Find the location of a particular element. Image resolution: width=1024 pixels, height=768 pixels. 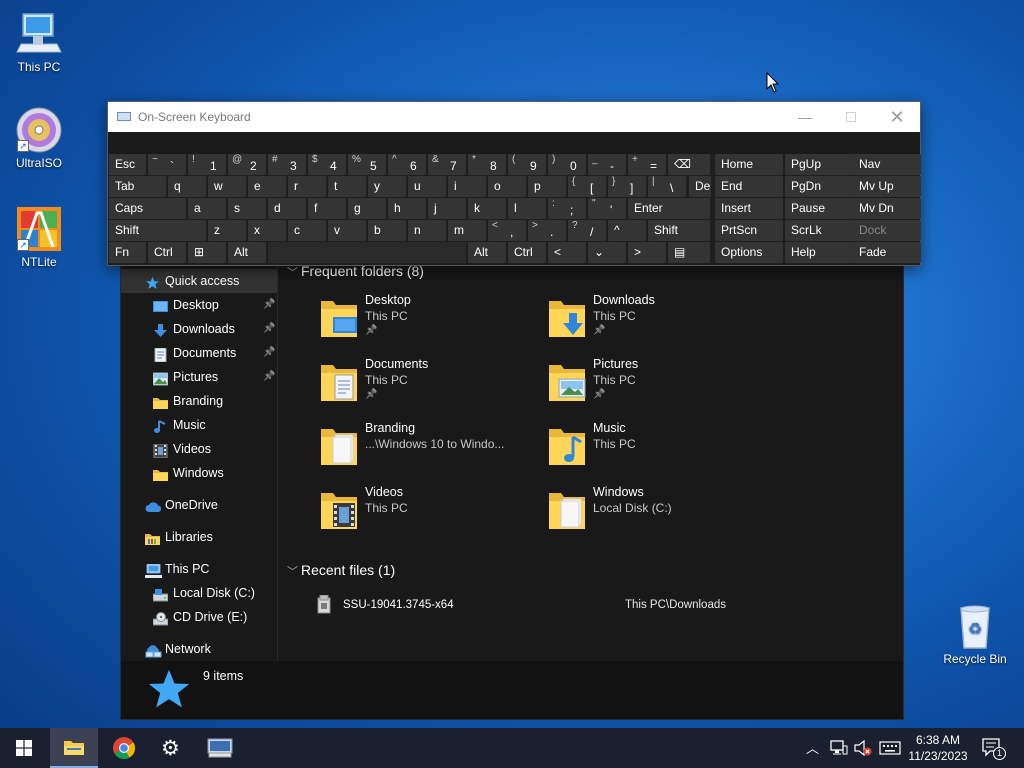

osk-key-scrlk: ScrLk is located at coordinates (819, 230).